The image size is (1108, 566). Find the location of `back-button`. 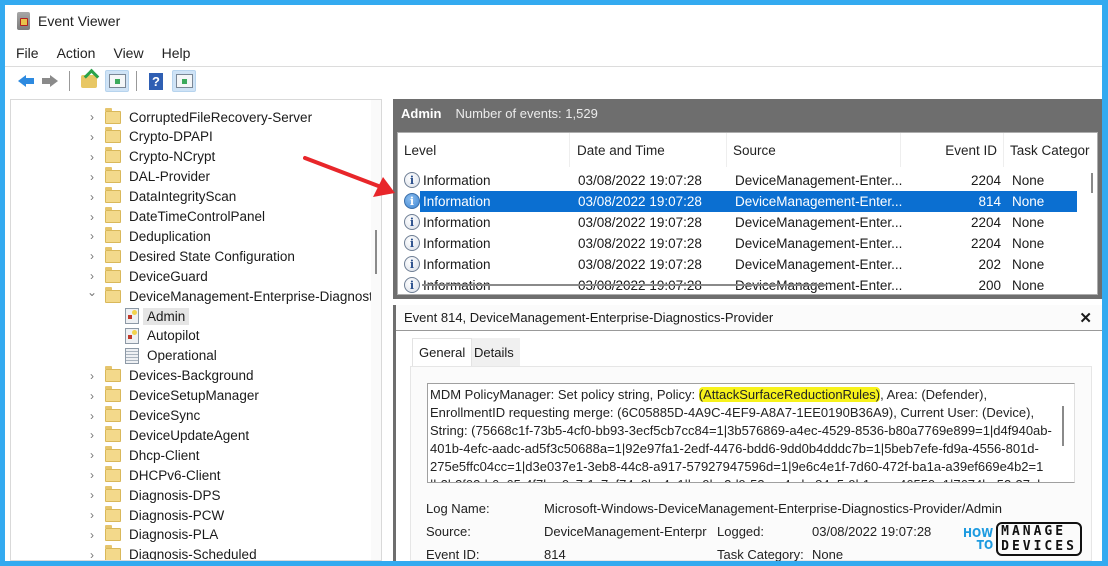

back-button is located at coordinates (22, 81).